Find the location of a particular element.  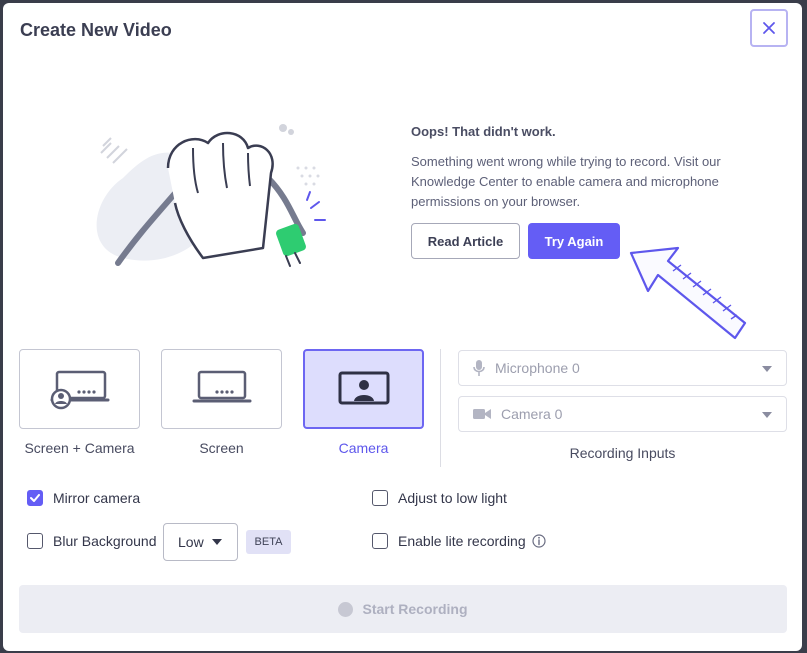

hand-drawn-arrow-icon is located at coordinates (688, 293).